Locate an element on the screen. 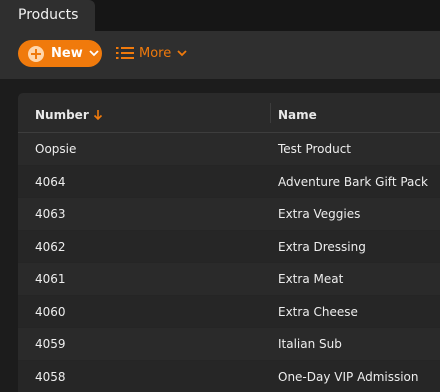 This screenshot has width=440, height=392. cell-name: Extra Veggies is located at coordinates (319, 214).